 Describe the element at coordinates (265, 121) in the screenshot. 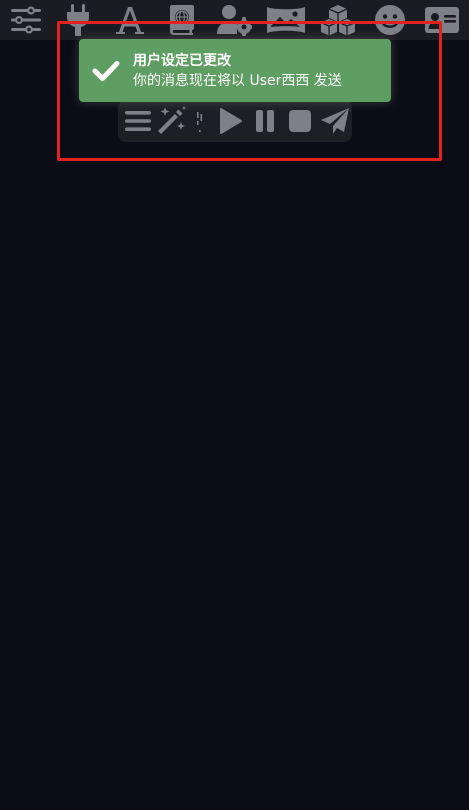

I see `pause-icon` at that location.